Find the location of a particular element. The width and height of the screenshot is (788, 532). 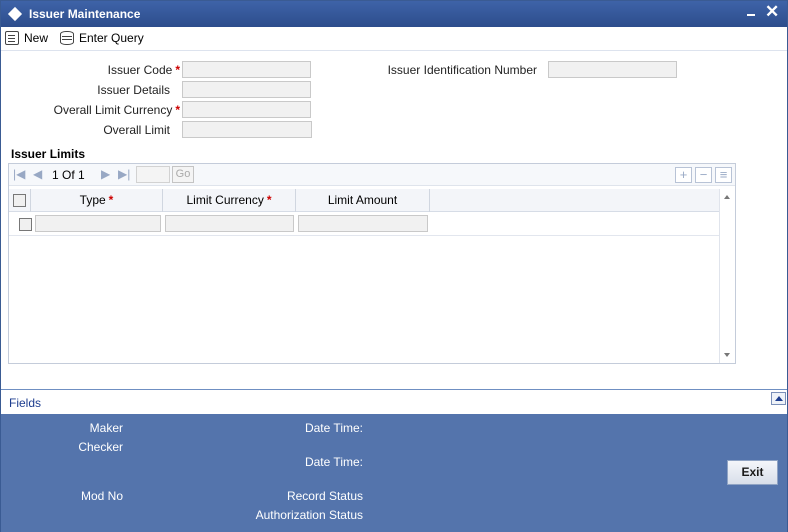

collapse-up-icon is located at coordinates (778, 398).